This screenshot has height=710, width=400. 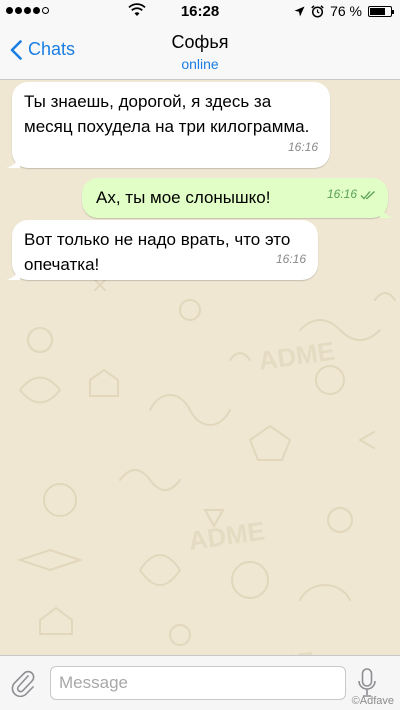 What do you see at coordinates (200, 42) in the screenshot?
I see `contact-name: Софья` at bounding box center [200, 42].